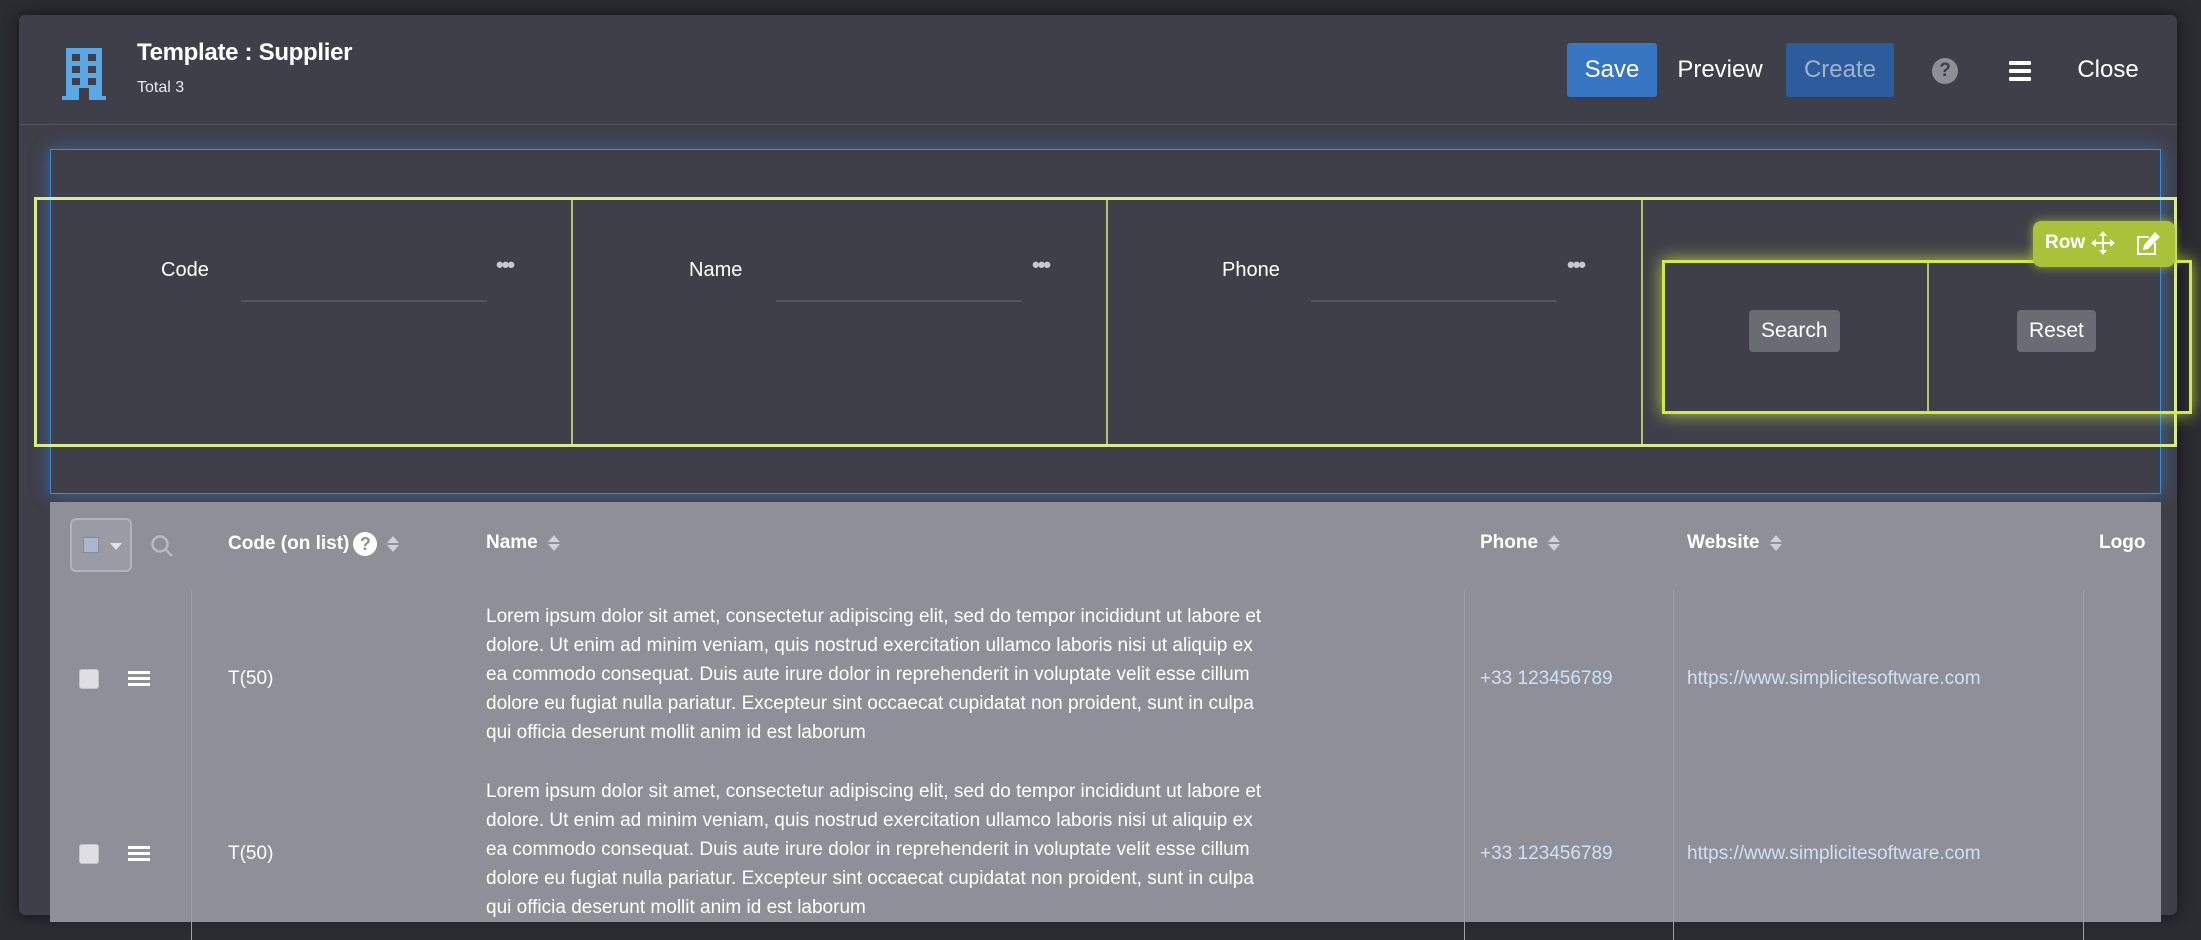 This screenshot has width=2201, height=940. Describe the element at coordinates (364, 301) in the screenshot. I see `code-input` at that location.